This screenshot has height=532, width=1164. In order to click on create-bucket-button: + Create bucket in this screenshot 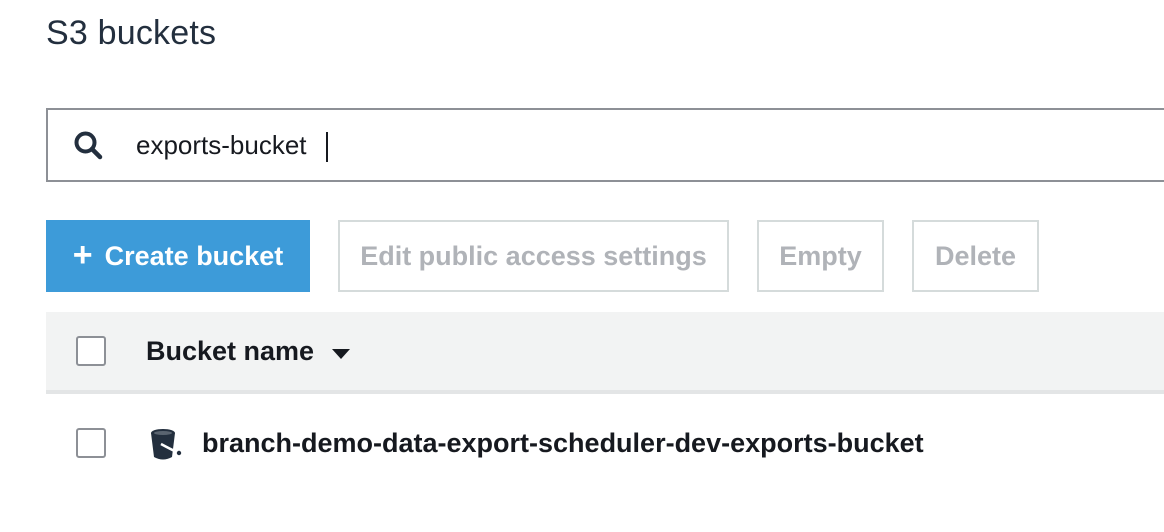, I will do `click(178, 256)`.